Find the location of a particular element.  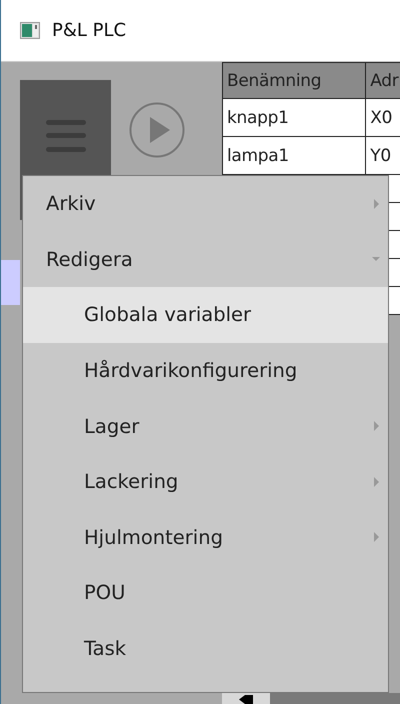

column-header: Adr is located at coordinates (383, 80).